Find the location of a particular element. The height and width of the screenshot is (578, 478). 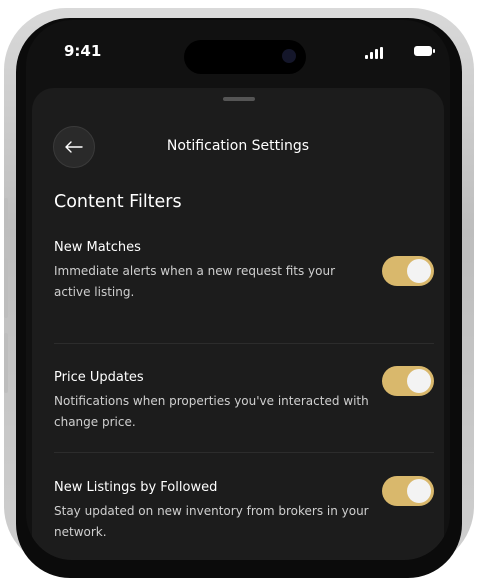

dynamic-island is located at coordinates (245, 57).